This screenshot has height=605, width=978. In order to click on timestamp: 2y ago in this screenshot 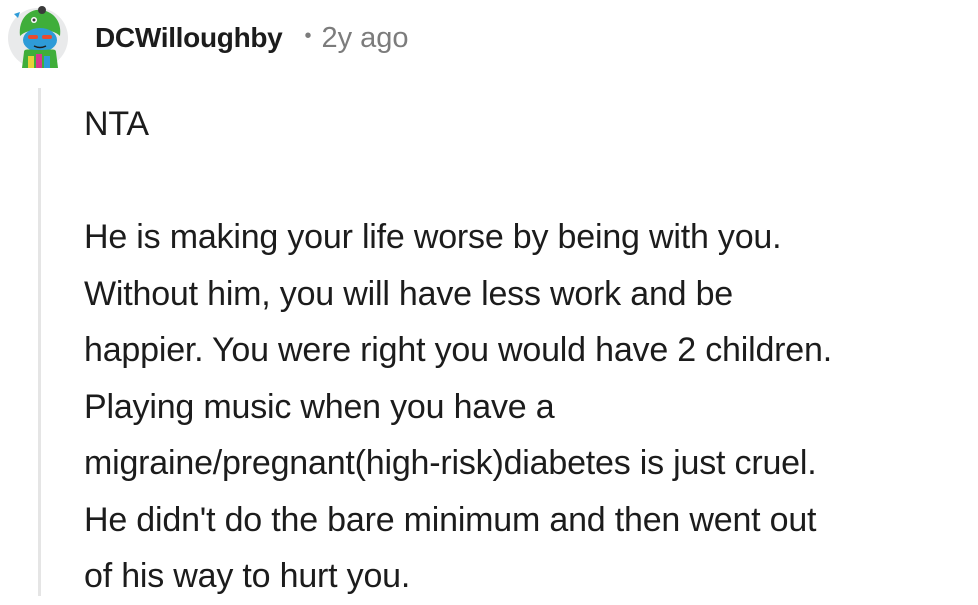, I will do `click(365, 37)`.